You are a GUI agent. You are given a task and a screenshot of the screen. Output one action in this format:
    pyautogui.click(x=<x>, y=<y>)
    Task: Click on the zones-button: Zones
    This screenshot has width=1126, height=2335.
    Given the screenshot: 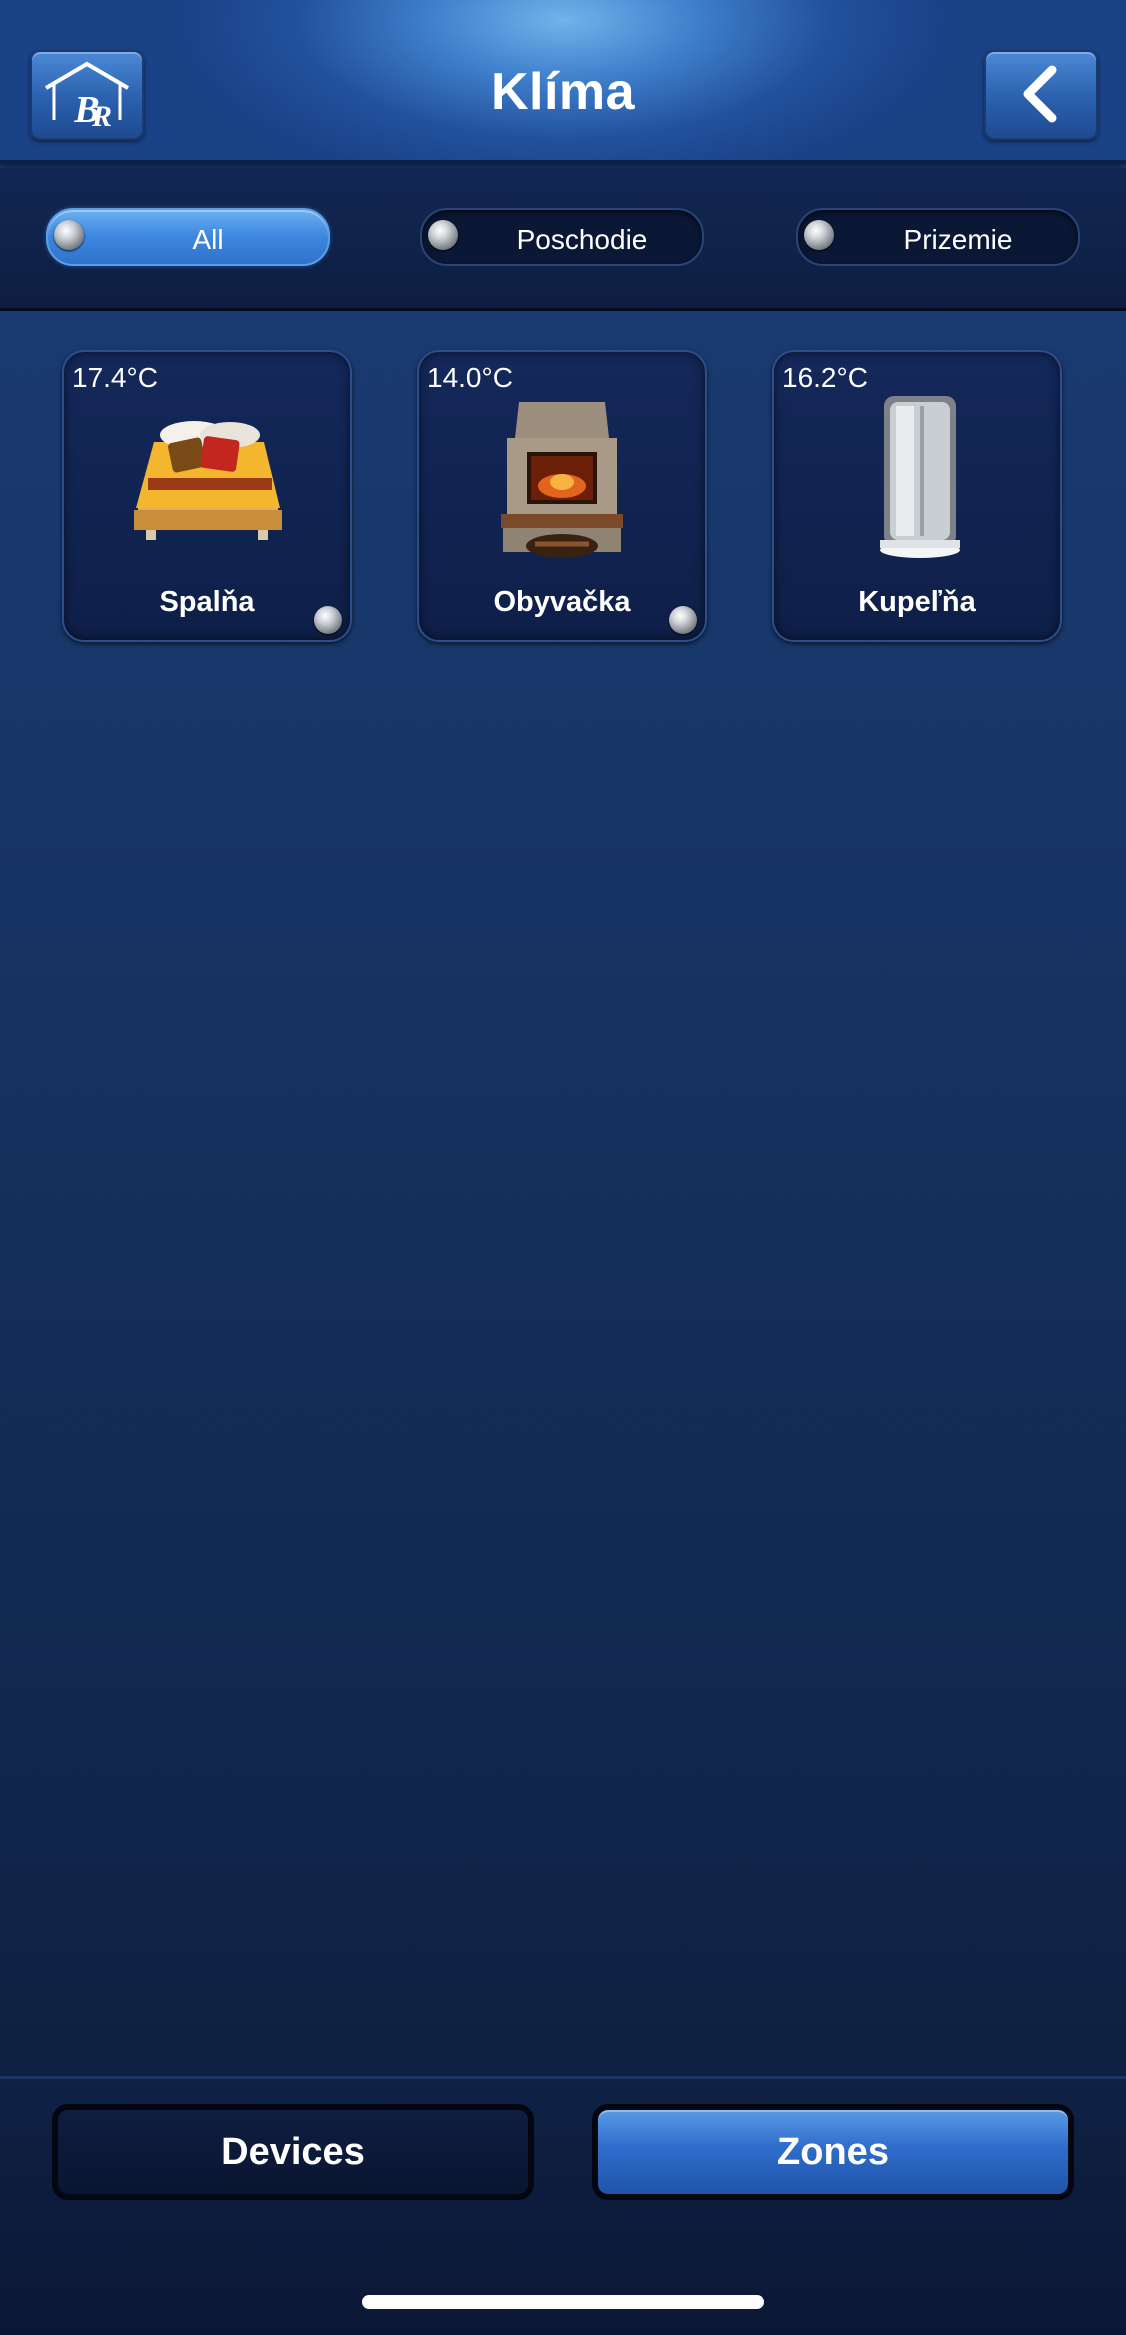 What is the action you would take?
    pyautogui.click(x=833, y=2152)
    